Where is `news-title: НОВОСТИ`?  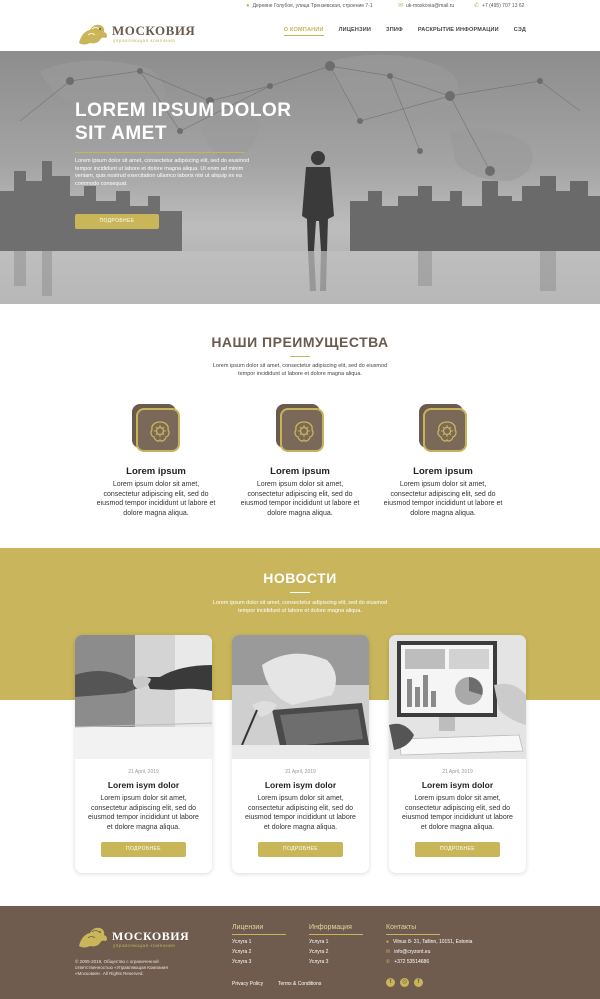
news-title: НОВОСТИ is located at coordinates (300, 578).